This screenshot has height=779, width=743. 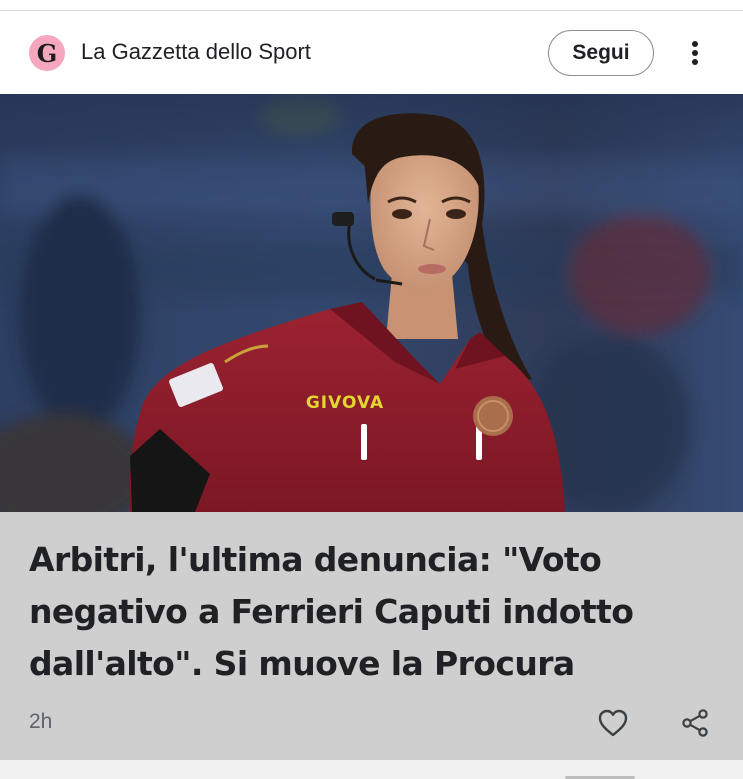 What do you see at coordinates (41, 721) in the screenshot?
I see `article-age: 2h` at bounding box center [41, 721].